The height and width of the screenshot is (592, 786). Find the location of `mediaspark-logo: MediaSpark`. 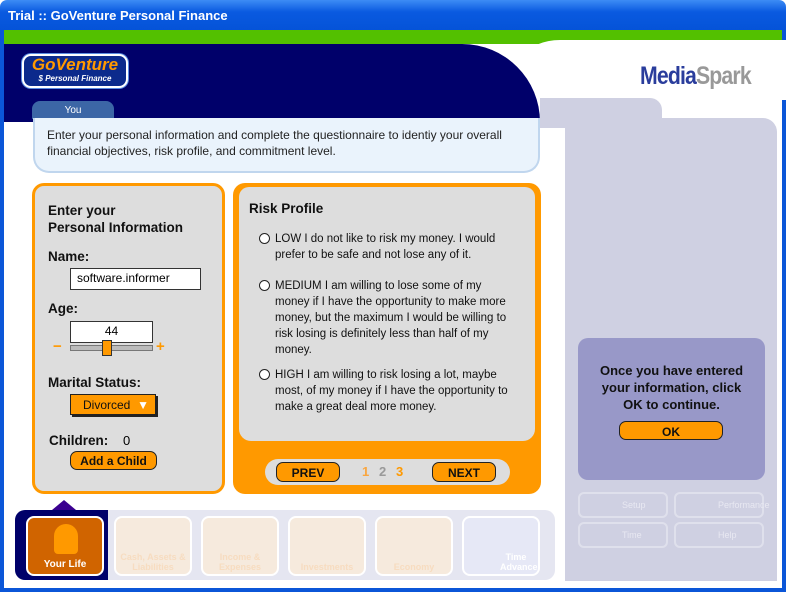

mediaspark-logo: MediaSpark is located at coordinates (696, 76).